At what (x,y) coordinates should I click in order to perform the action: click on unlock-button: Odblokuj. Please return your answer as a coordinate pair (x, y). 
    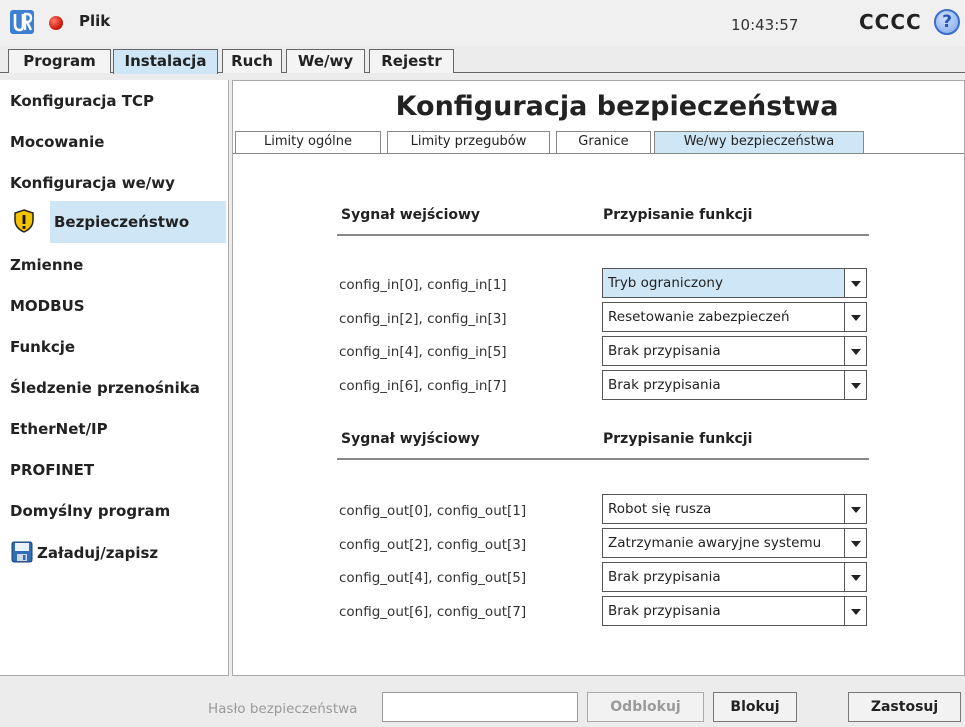
    Looking at the image, I should click on (645, 707).